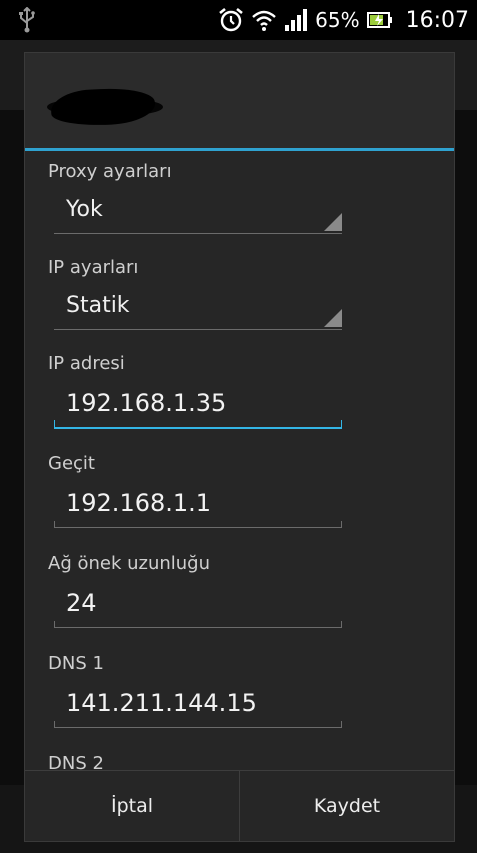 Image resolution: width=477 pixels, height=853 pixels. What do you see at coordinates (347, 806) in the screenshot?
I see `save-button: Kaydet` at bounding box center [347, 806].